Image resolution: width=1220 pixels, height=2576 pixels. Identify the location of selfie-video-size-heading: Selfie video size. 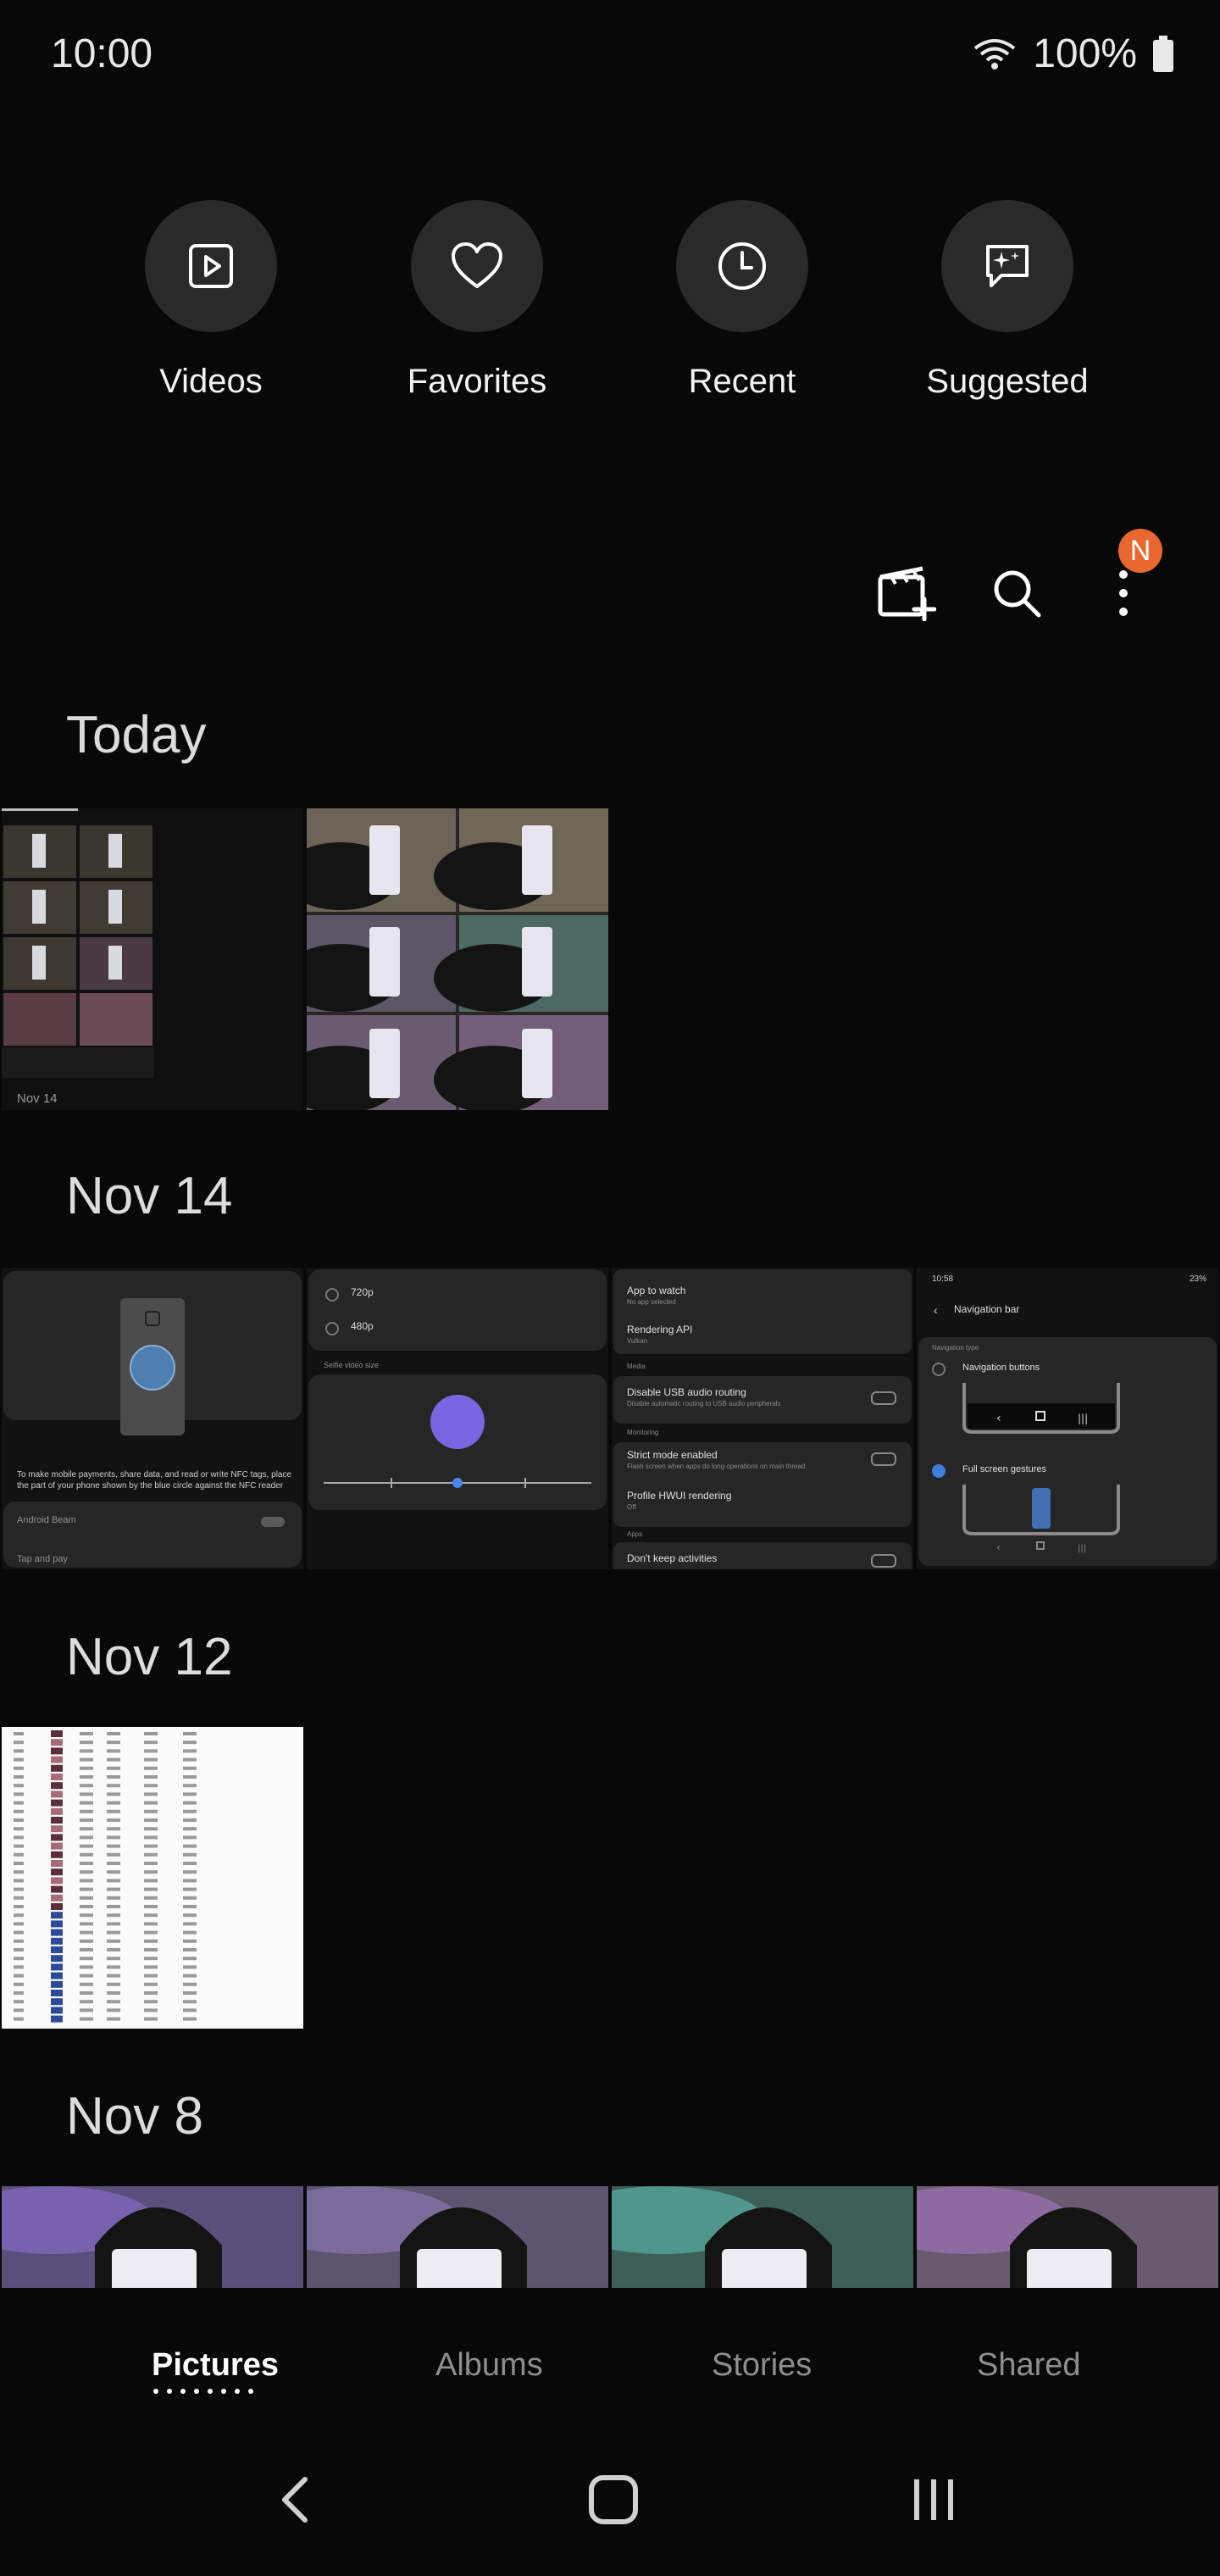
(352, 1365).